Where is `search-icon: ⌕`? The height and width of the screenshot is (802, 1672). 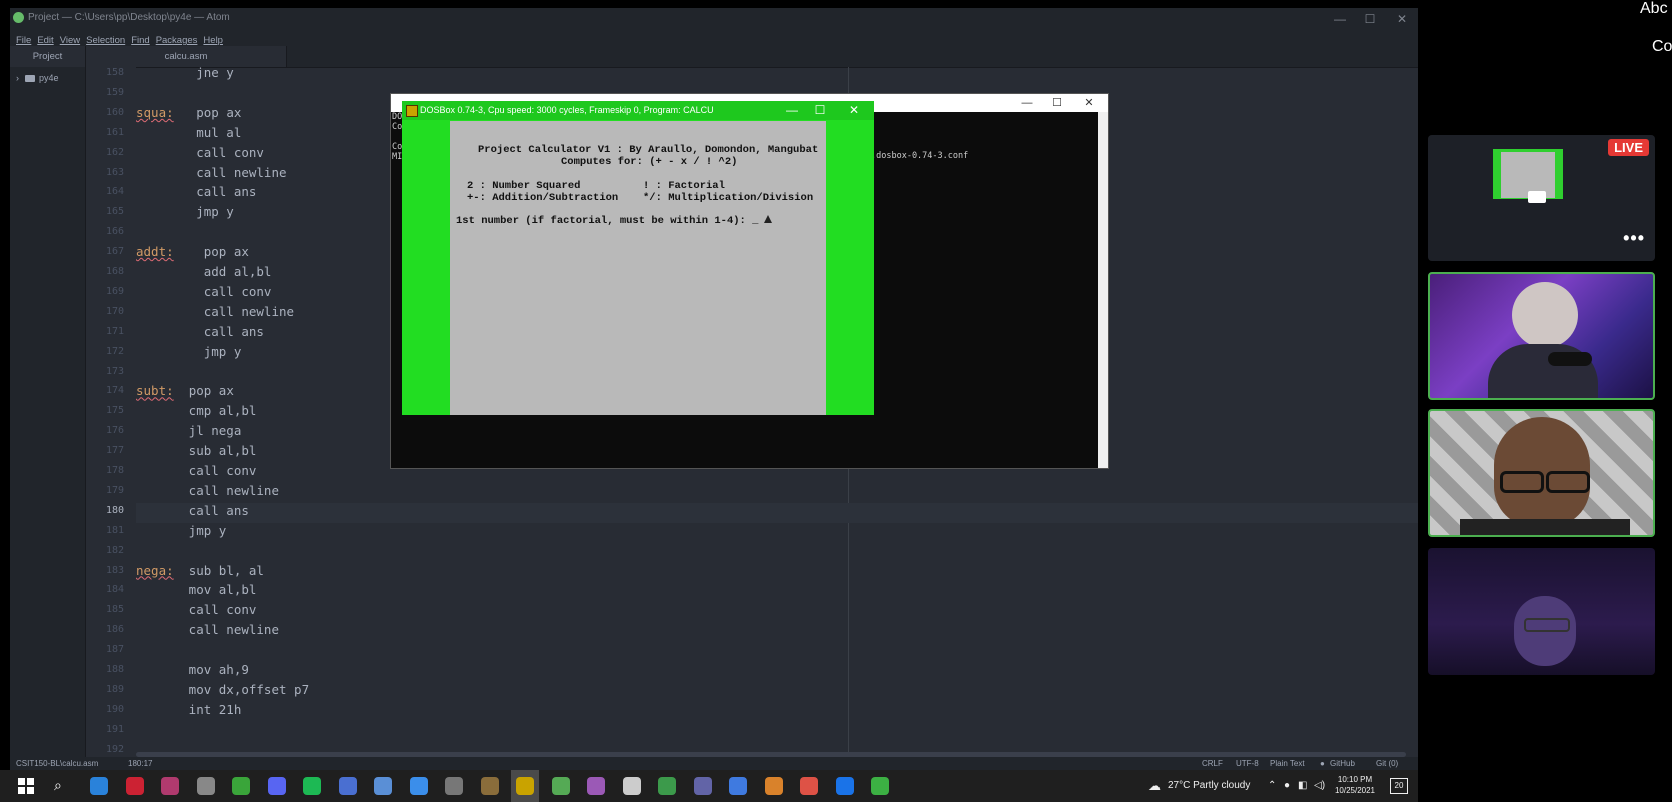 search-icon: ⌕ is located at coordinates (58, 785).